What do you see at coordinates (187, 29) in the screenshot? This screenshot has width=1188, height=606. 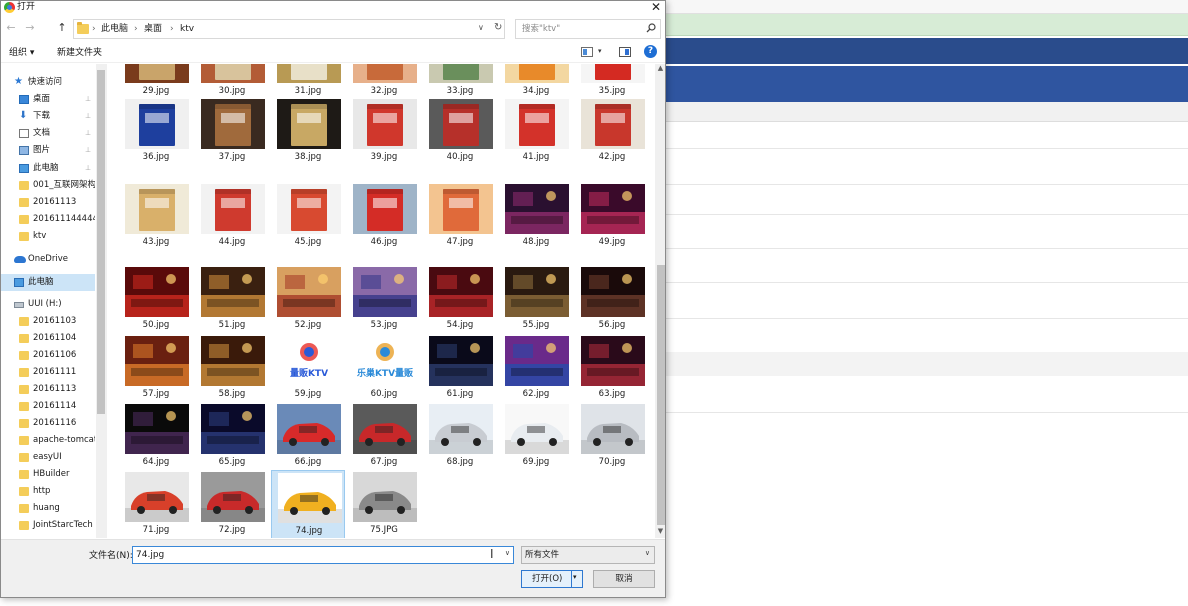 I see `breadcrumb-ktv: ktv` at bounding box center [187, 29].